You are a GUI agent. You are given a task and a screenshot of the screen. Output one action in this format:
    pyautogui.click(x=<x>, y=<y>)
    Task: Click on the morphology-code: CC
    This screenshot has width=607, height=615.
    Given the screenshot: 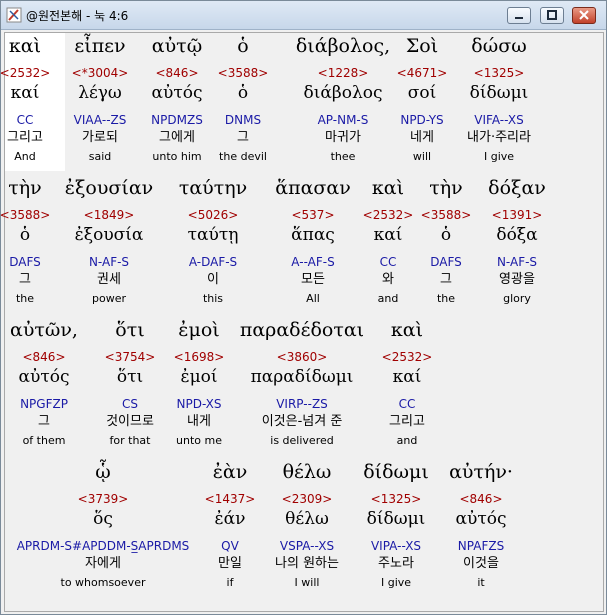 What is the action you would take?
    pyautogui.click(x=407, y=404)
    